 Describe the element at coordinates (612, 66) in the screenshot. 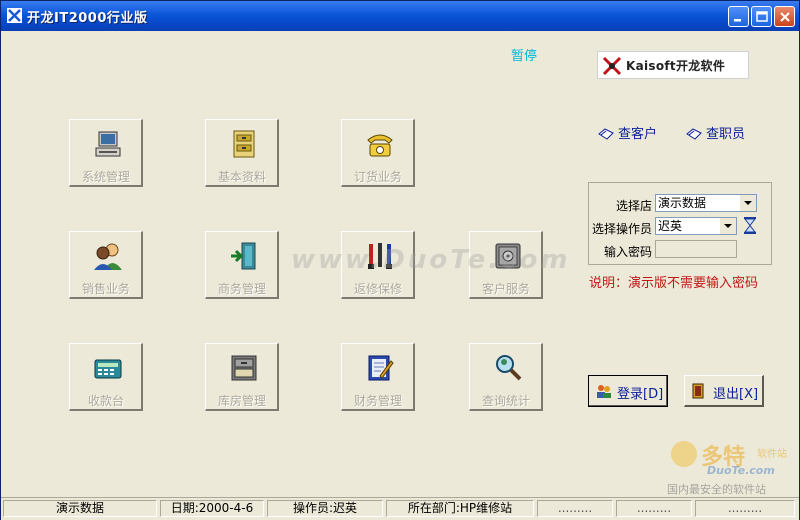

I see `kaisoft-logo-icon` at that location.